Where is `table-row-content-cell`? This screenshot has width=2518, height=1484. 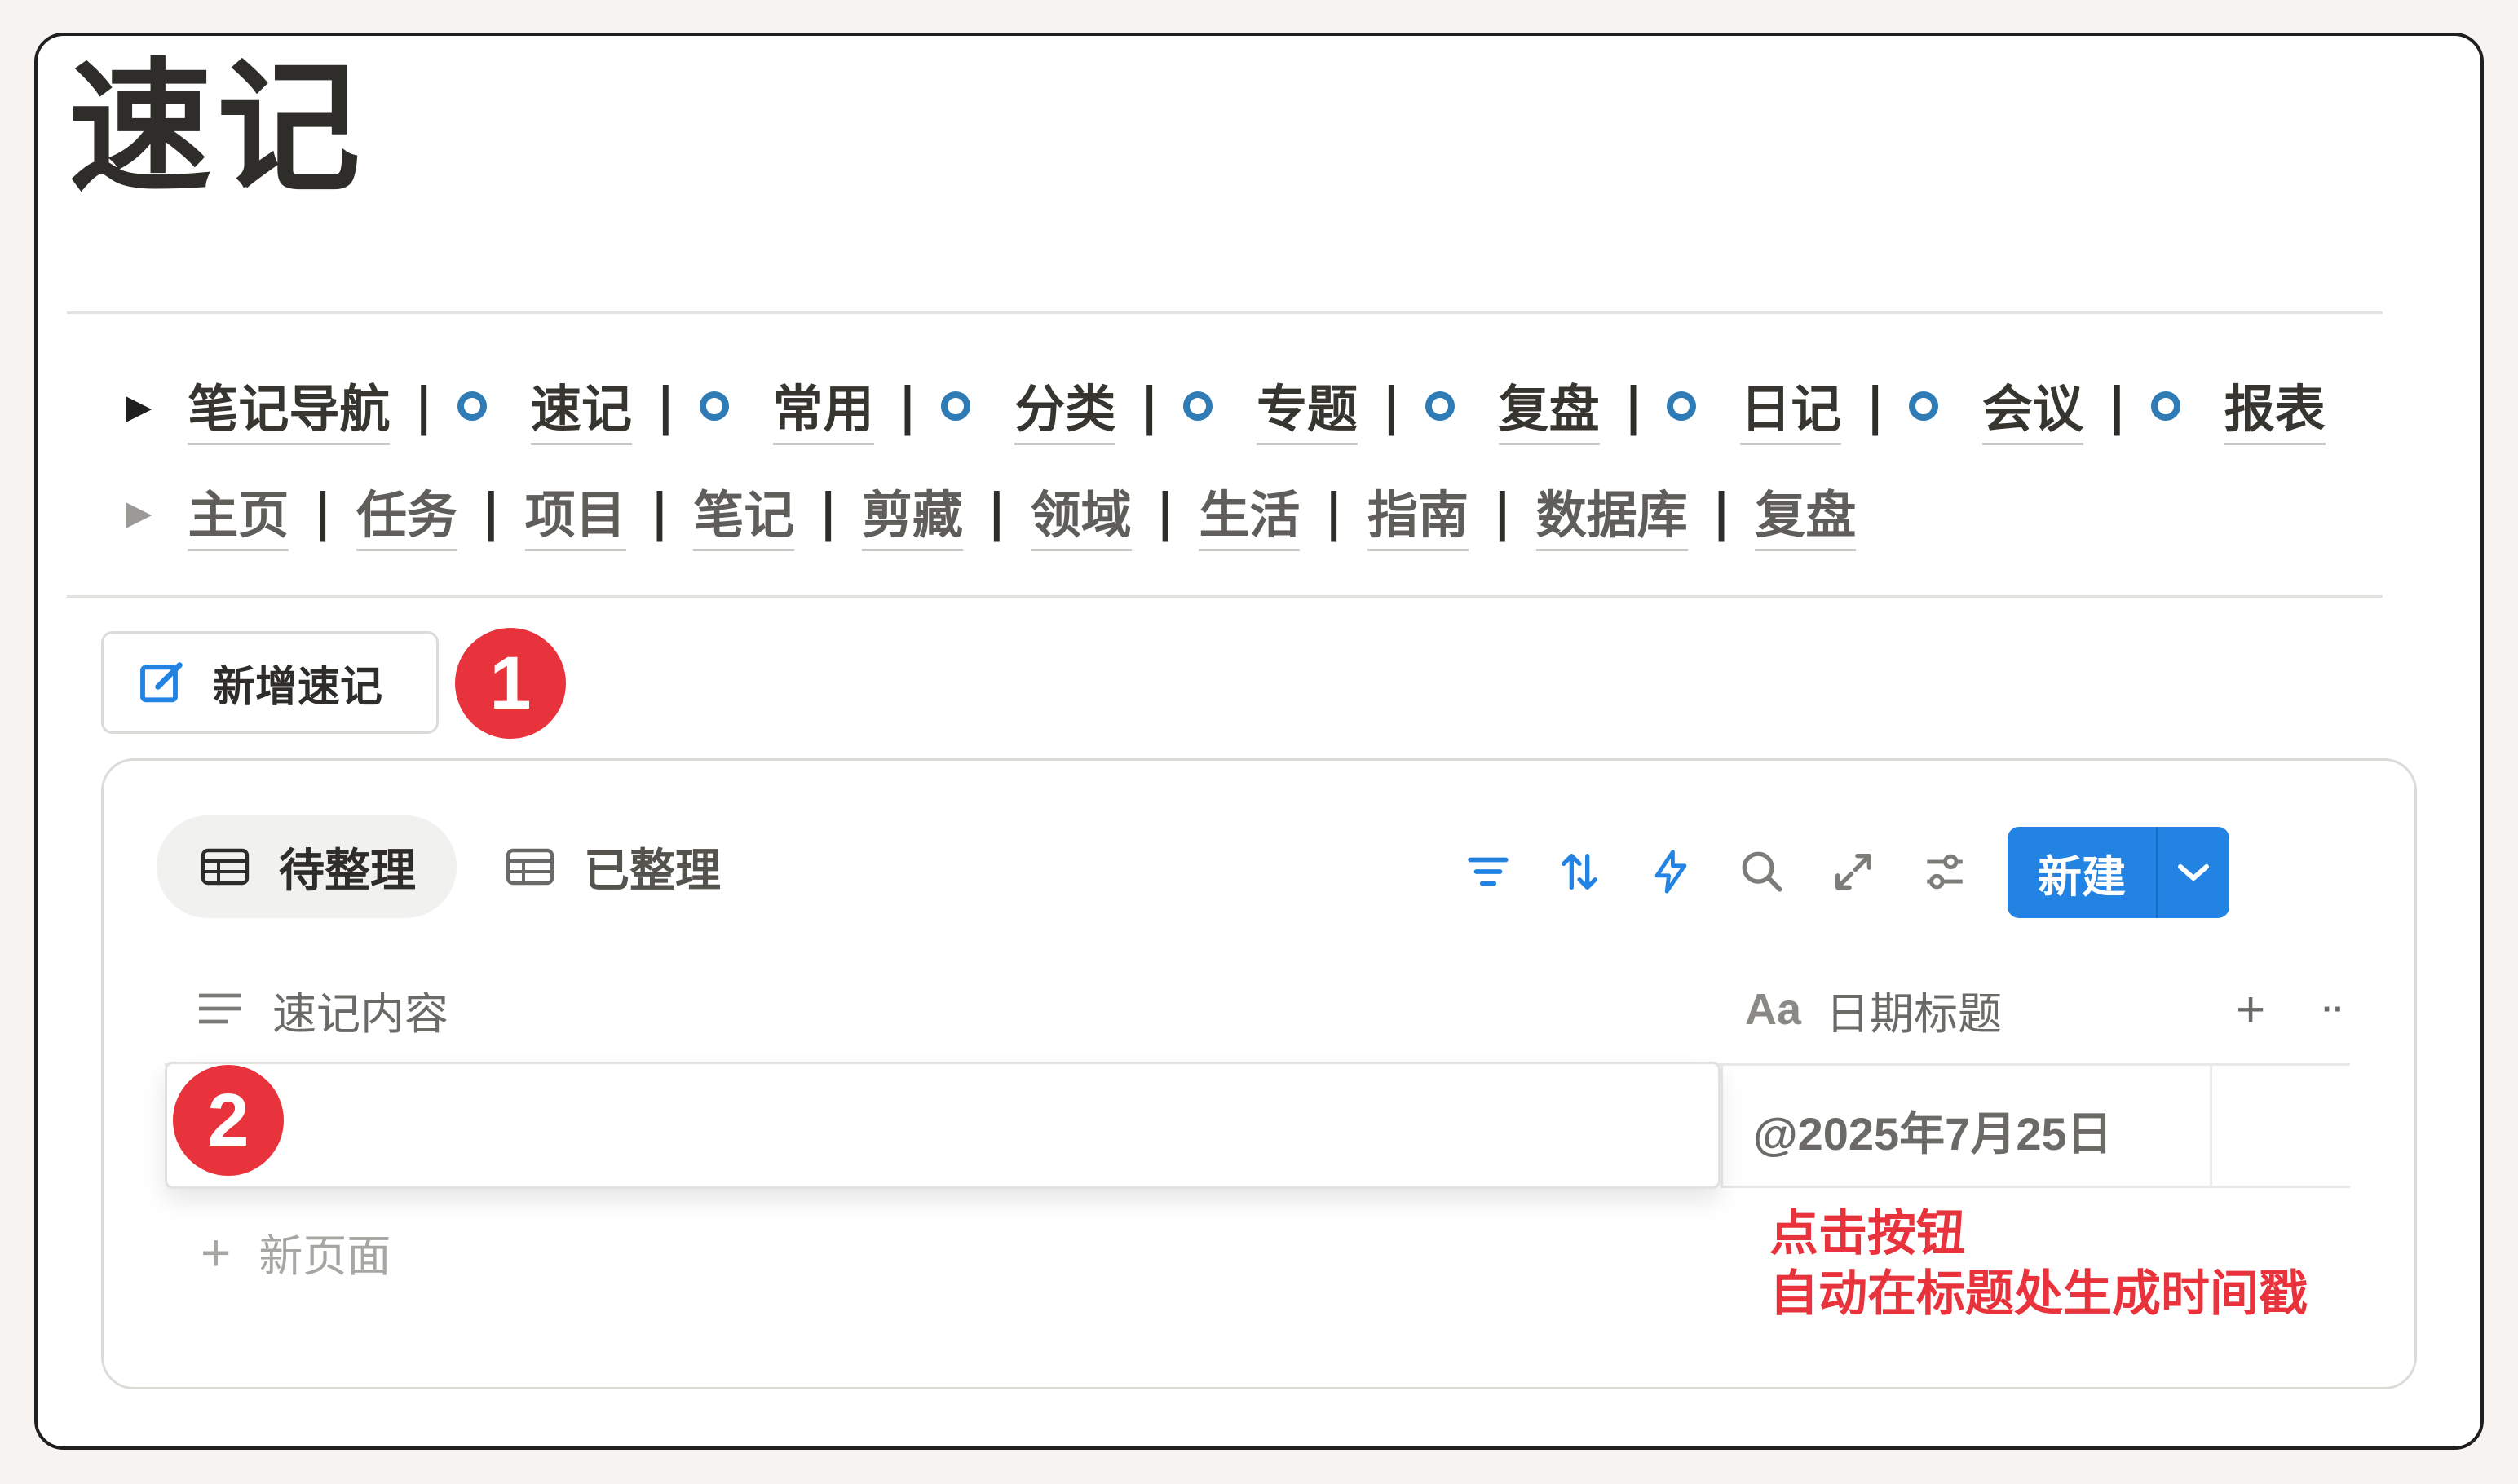
table-row-content-cell is located at coordinates (943, 1125).